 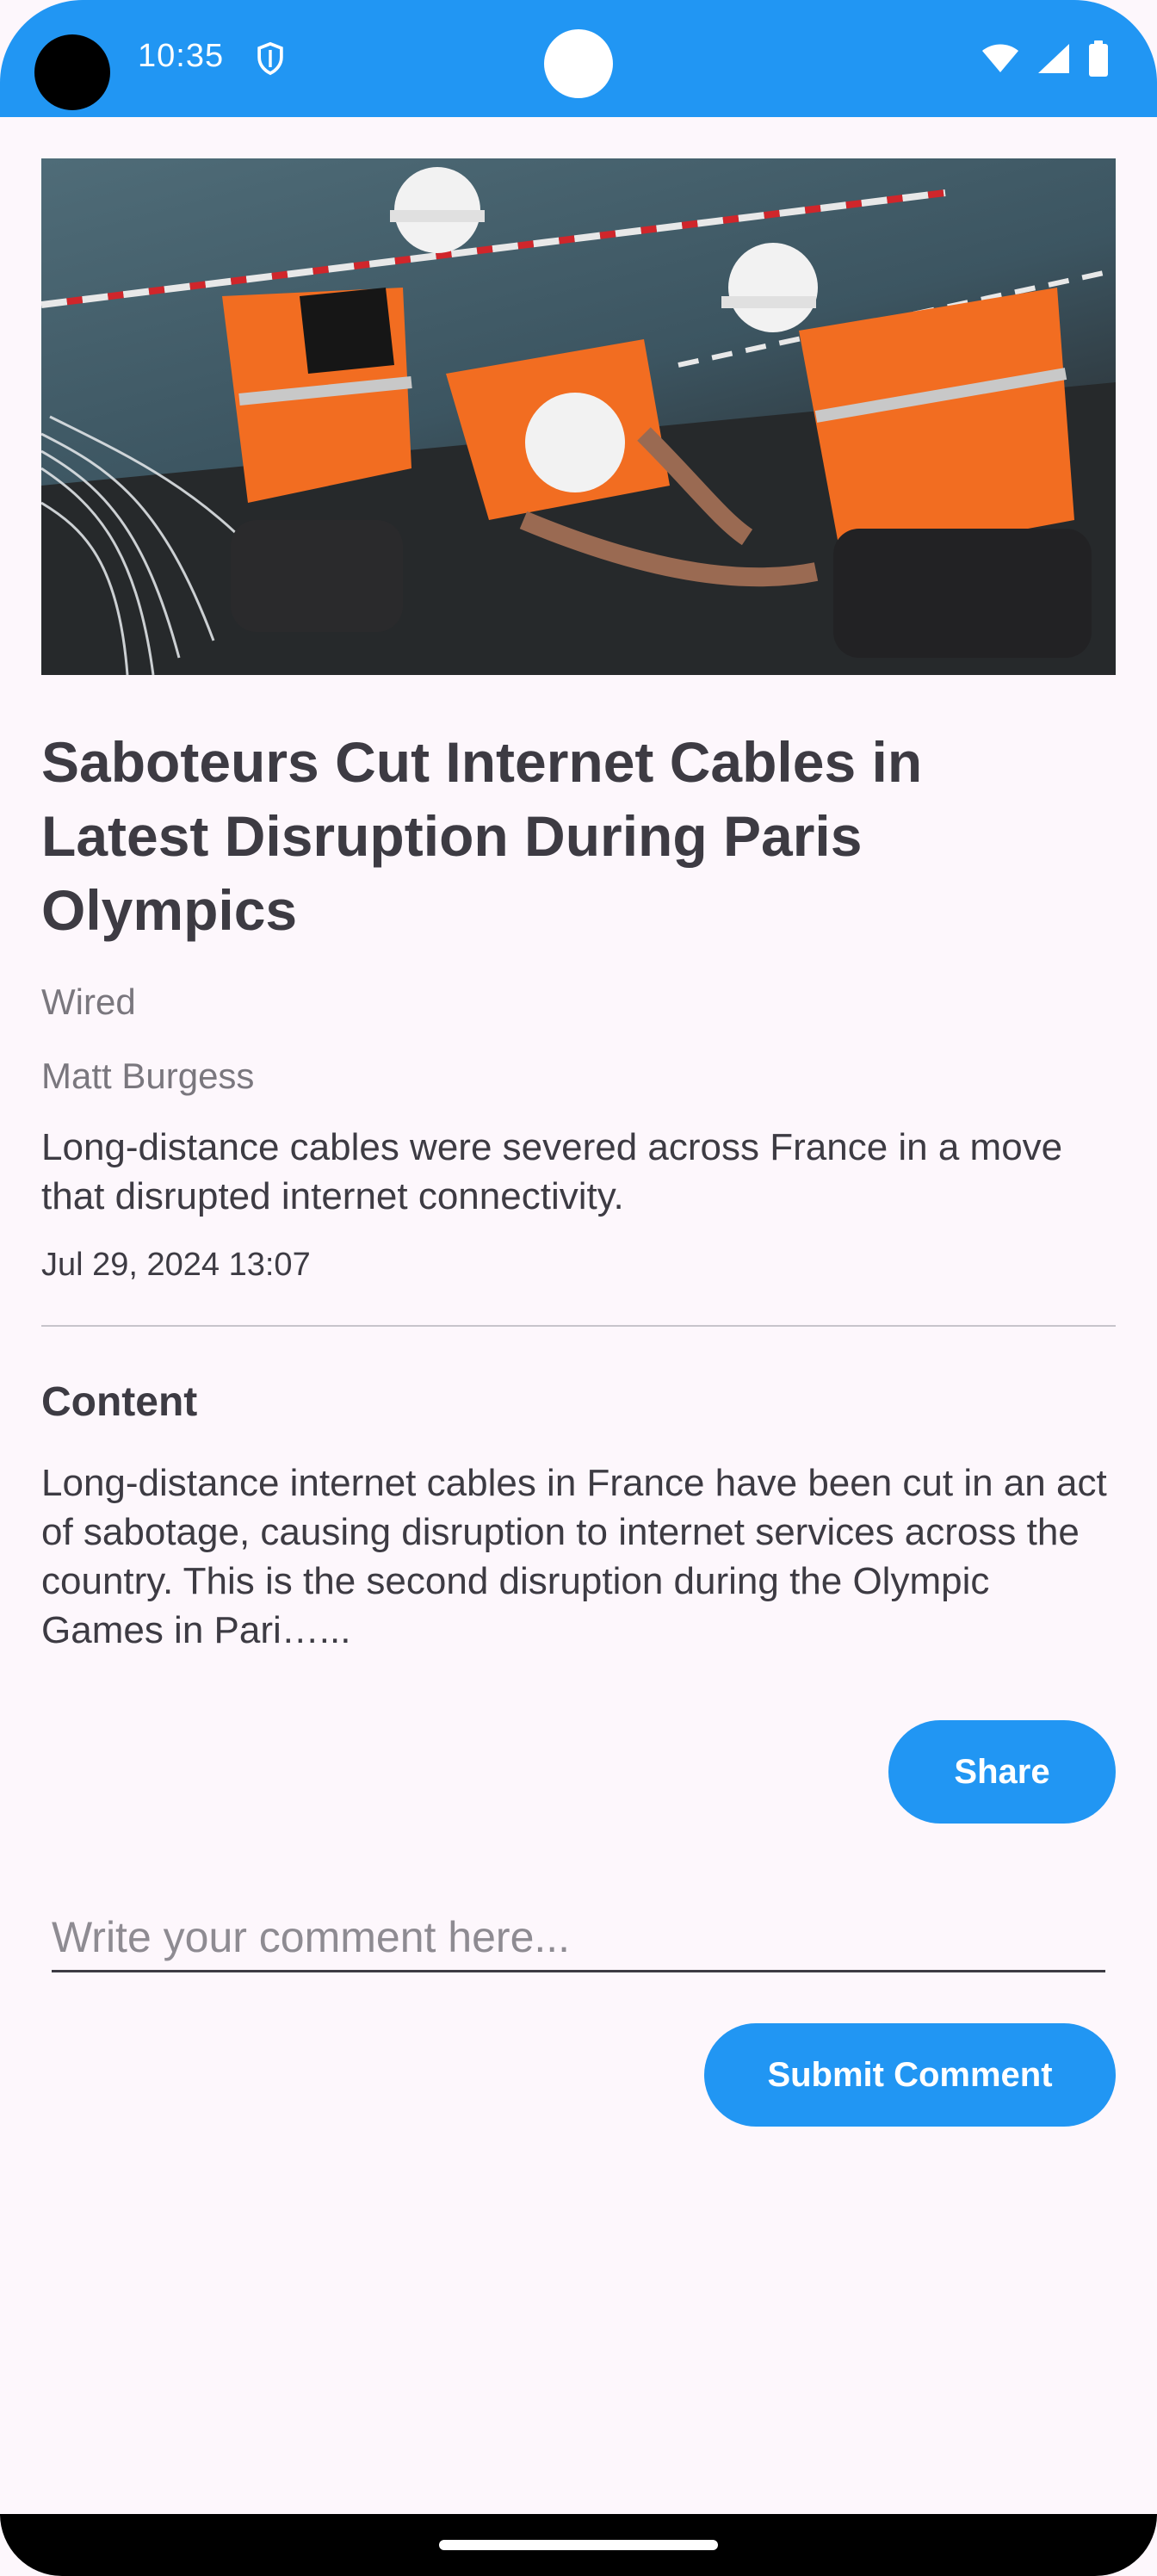 I want to click on content-heading: Content, so click(x=119, y=1402).